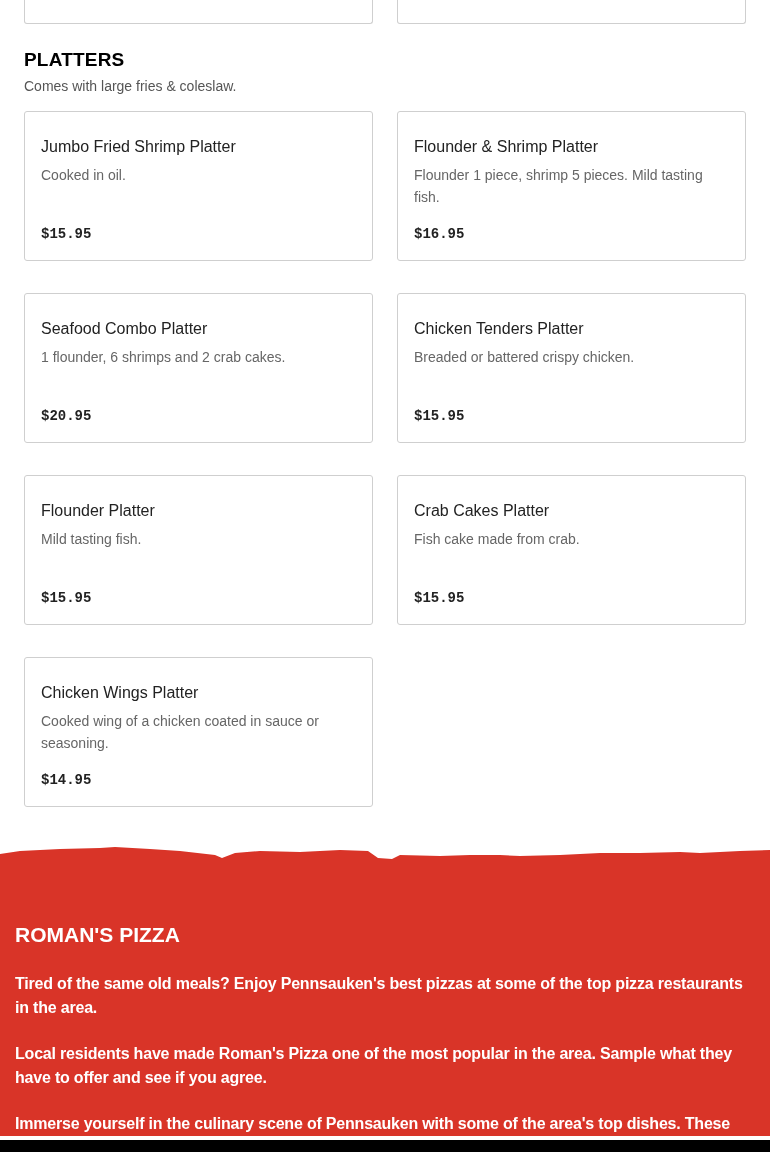 The height and width of the screenshot is (1152, 770). Describe the element at coordinates (507, 147) in the screenshot. I see `item-name: Flounder & Shrimp Platter` at that location.